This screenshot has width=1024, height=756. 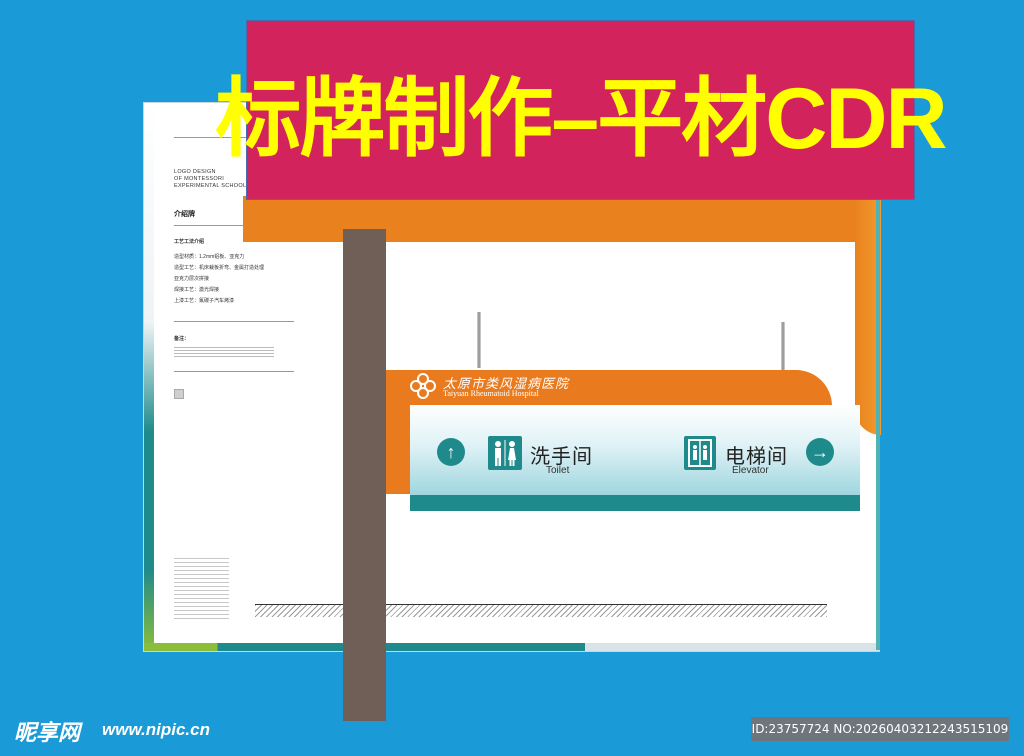 I want to click on note-heading: 备注：, so click(x=182, y=339).